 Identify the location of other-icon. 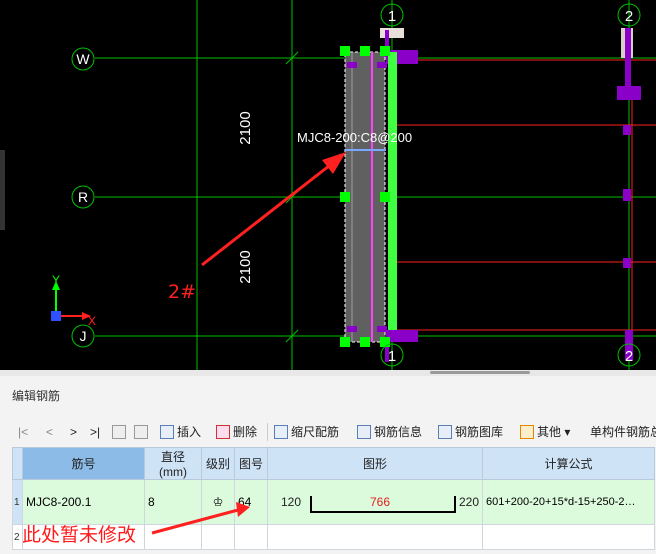
(527, 432).